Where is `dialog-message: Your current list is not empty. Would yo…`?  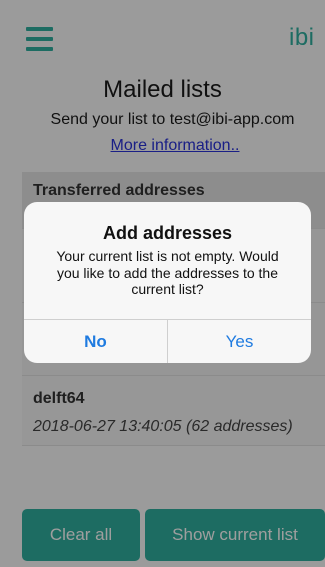
dialog-message: Your current list is not empty. Would yo… is located at coordinates (167, 272).